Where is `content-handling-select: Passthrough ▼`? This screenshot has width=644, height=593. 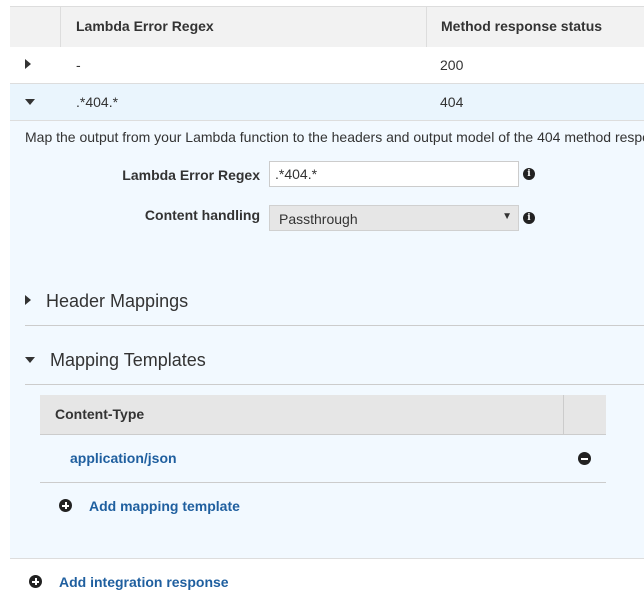 content-handling-select: Passthrough ▼ is located at coordinates (394, 218).